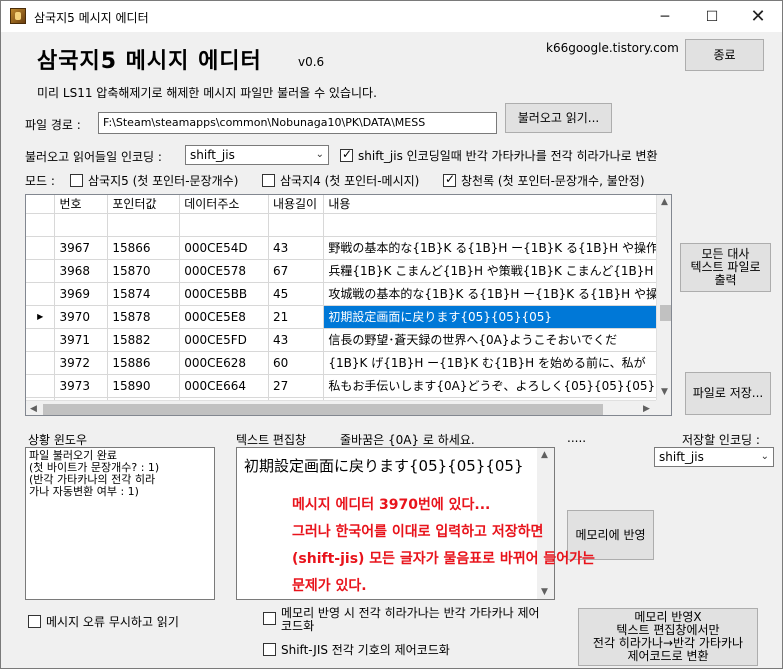 This screenshot has width=783, height=669. What do you see at coordinates (224, 340) in the screenshot?
I see `cell-address: 000CE5FD` at bounding box center [224, 340].